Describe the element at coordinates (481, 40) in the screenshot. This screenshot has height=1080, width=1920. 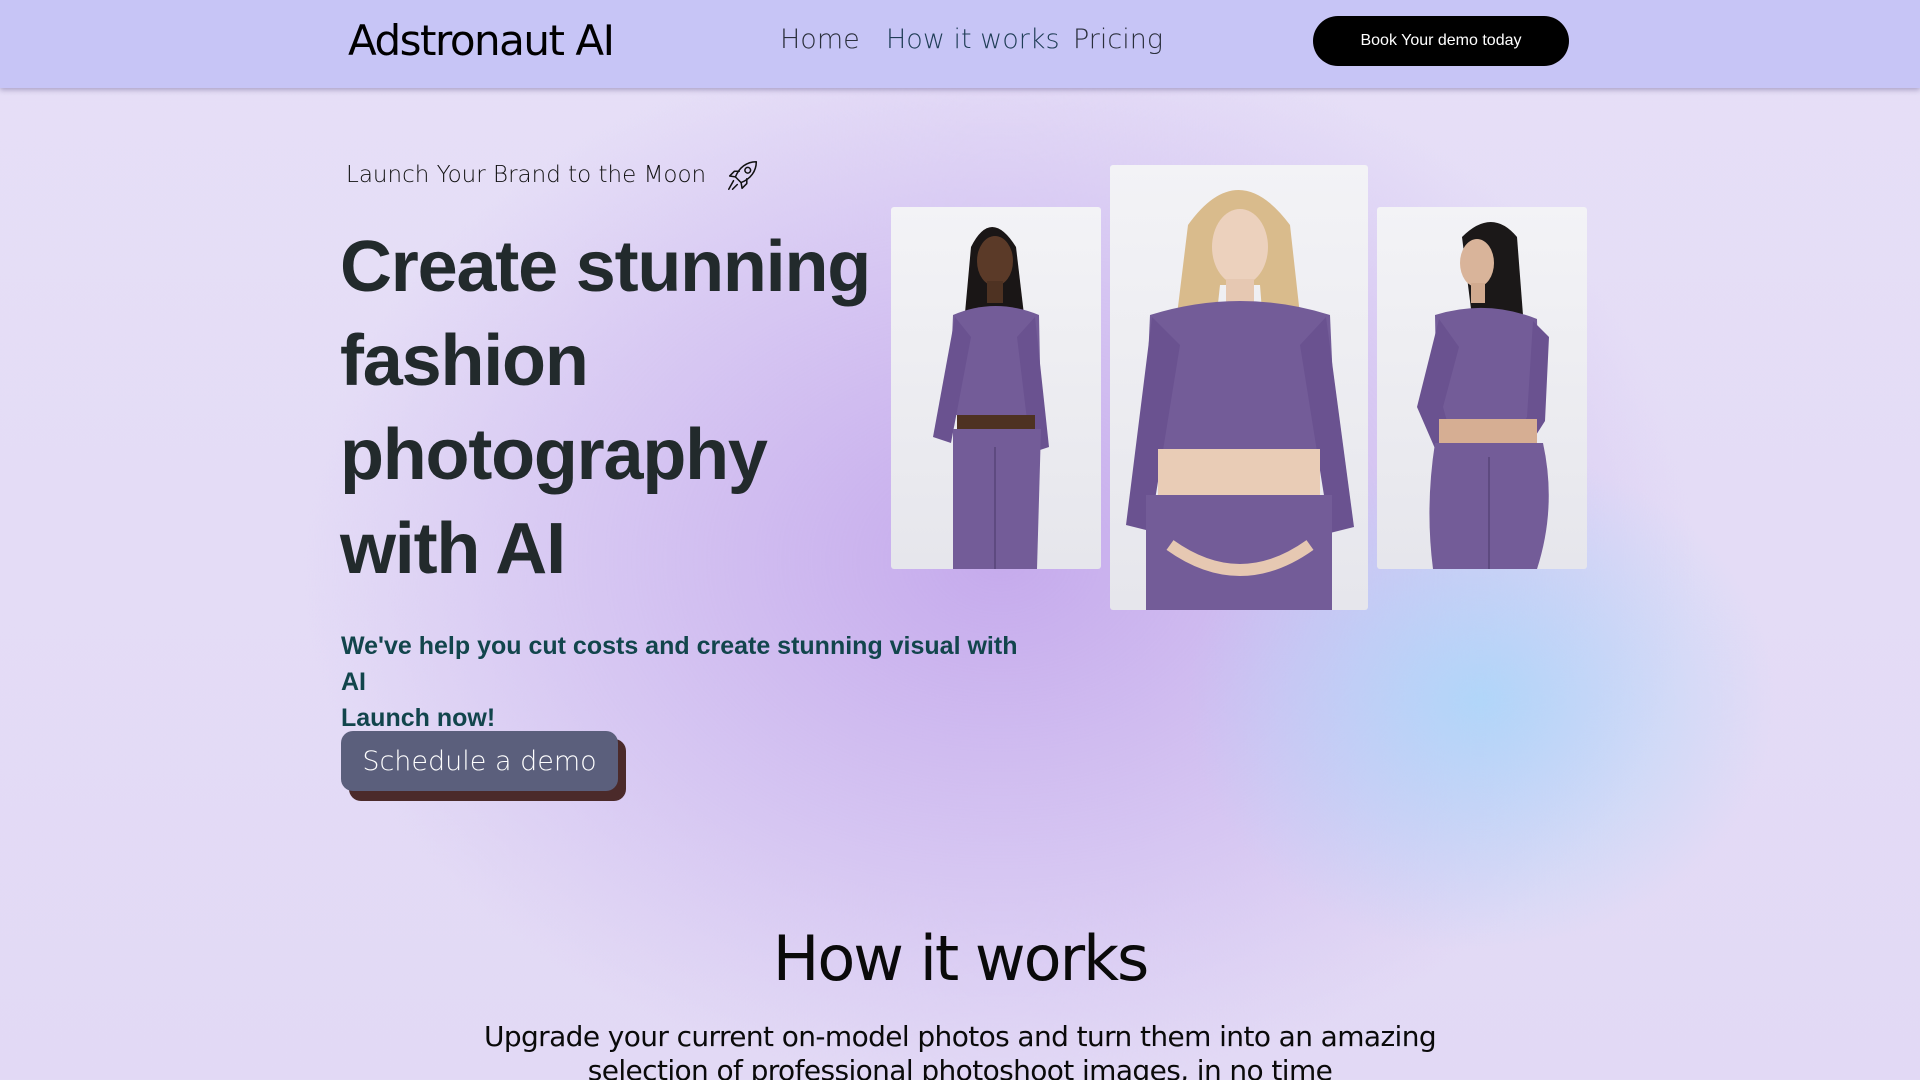
I see `brand-logo: Adstronaut AI` at that location.